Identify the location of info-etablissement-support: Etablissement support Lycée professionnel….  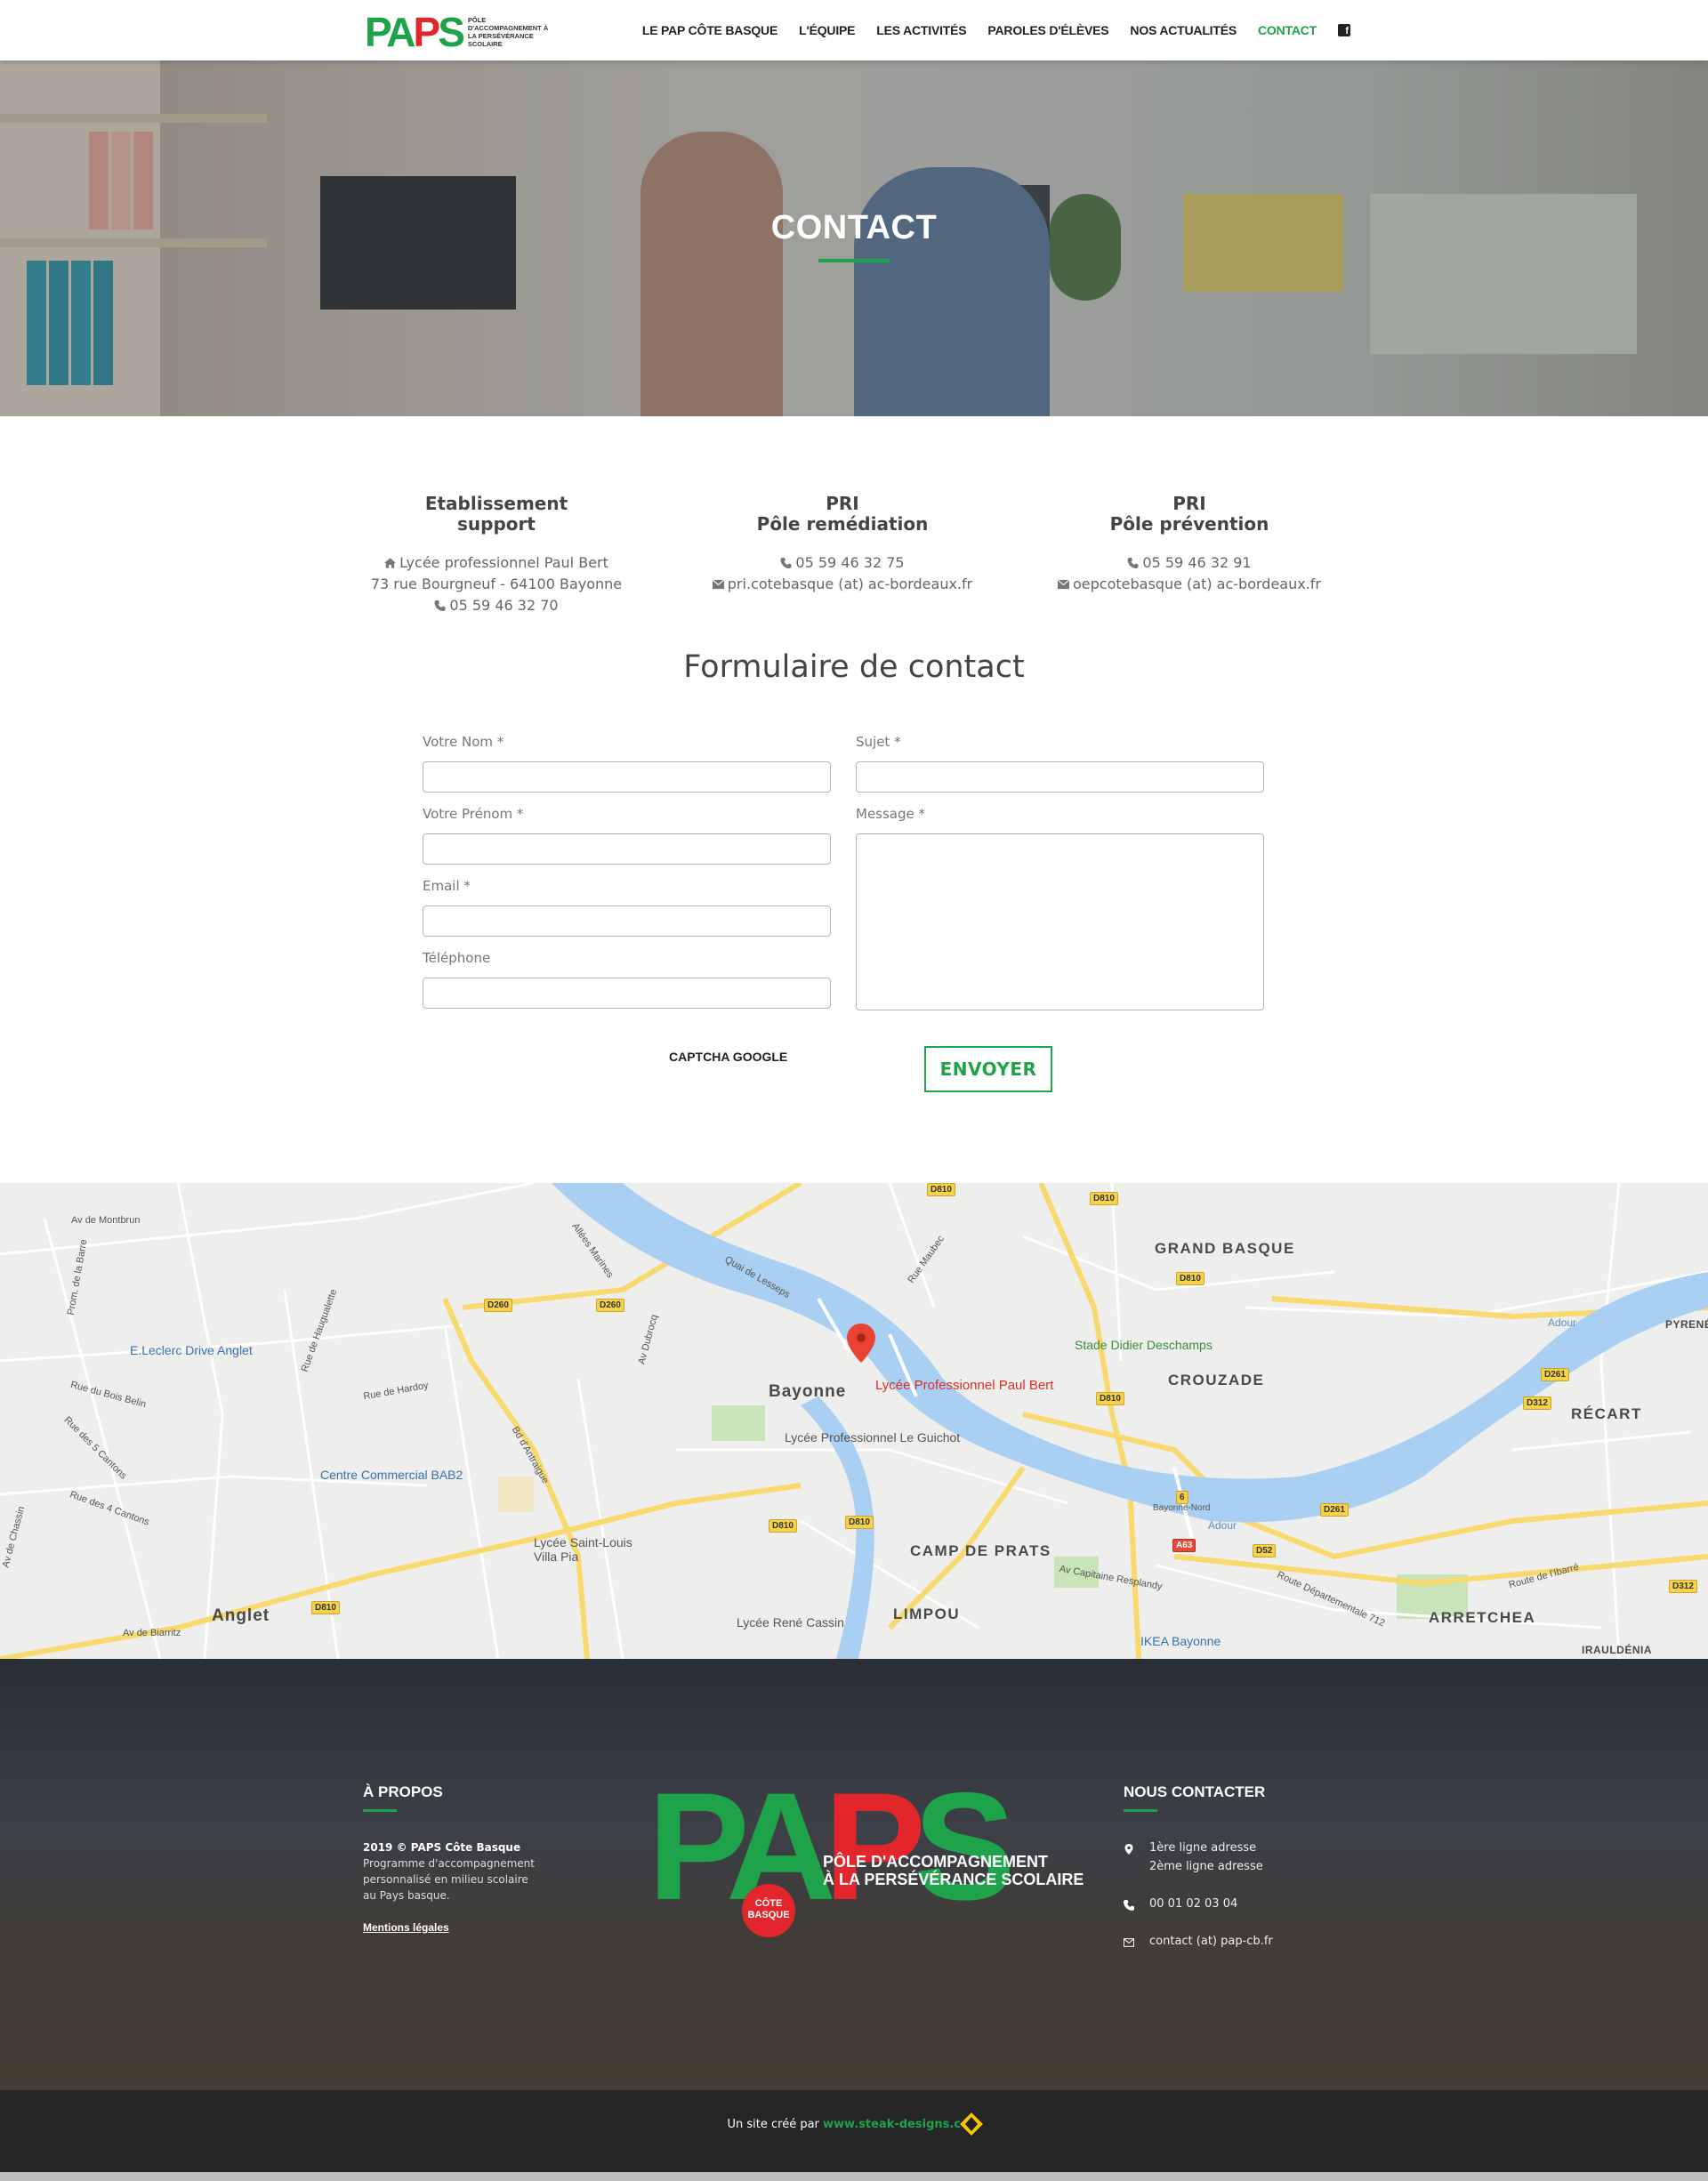
(496, 555).